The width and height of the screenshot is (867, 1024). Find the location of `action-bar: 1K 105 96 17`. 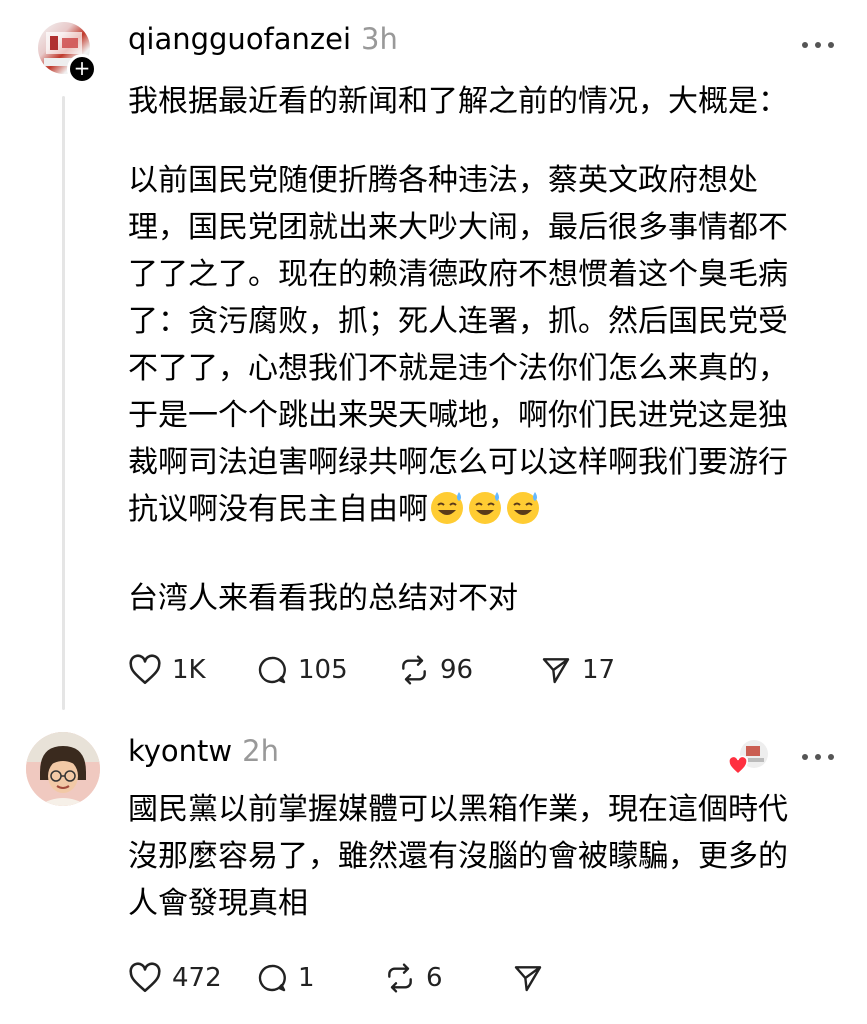

action-bar: 1K 105 96 17 is located at coordinates (371, 670).